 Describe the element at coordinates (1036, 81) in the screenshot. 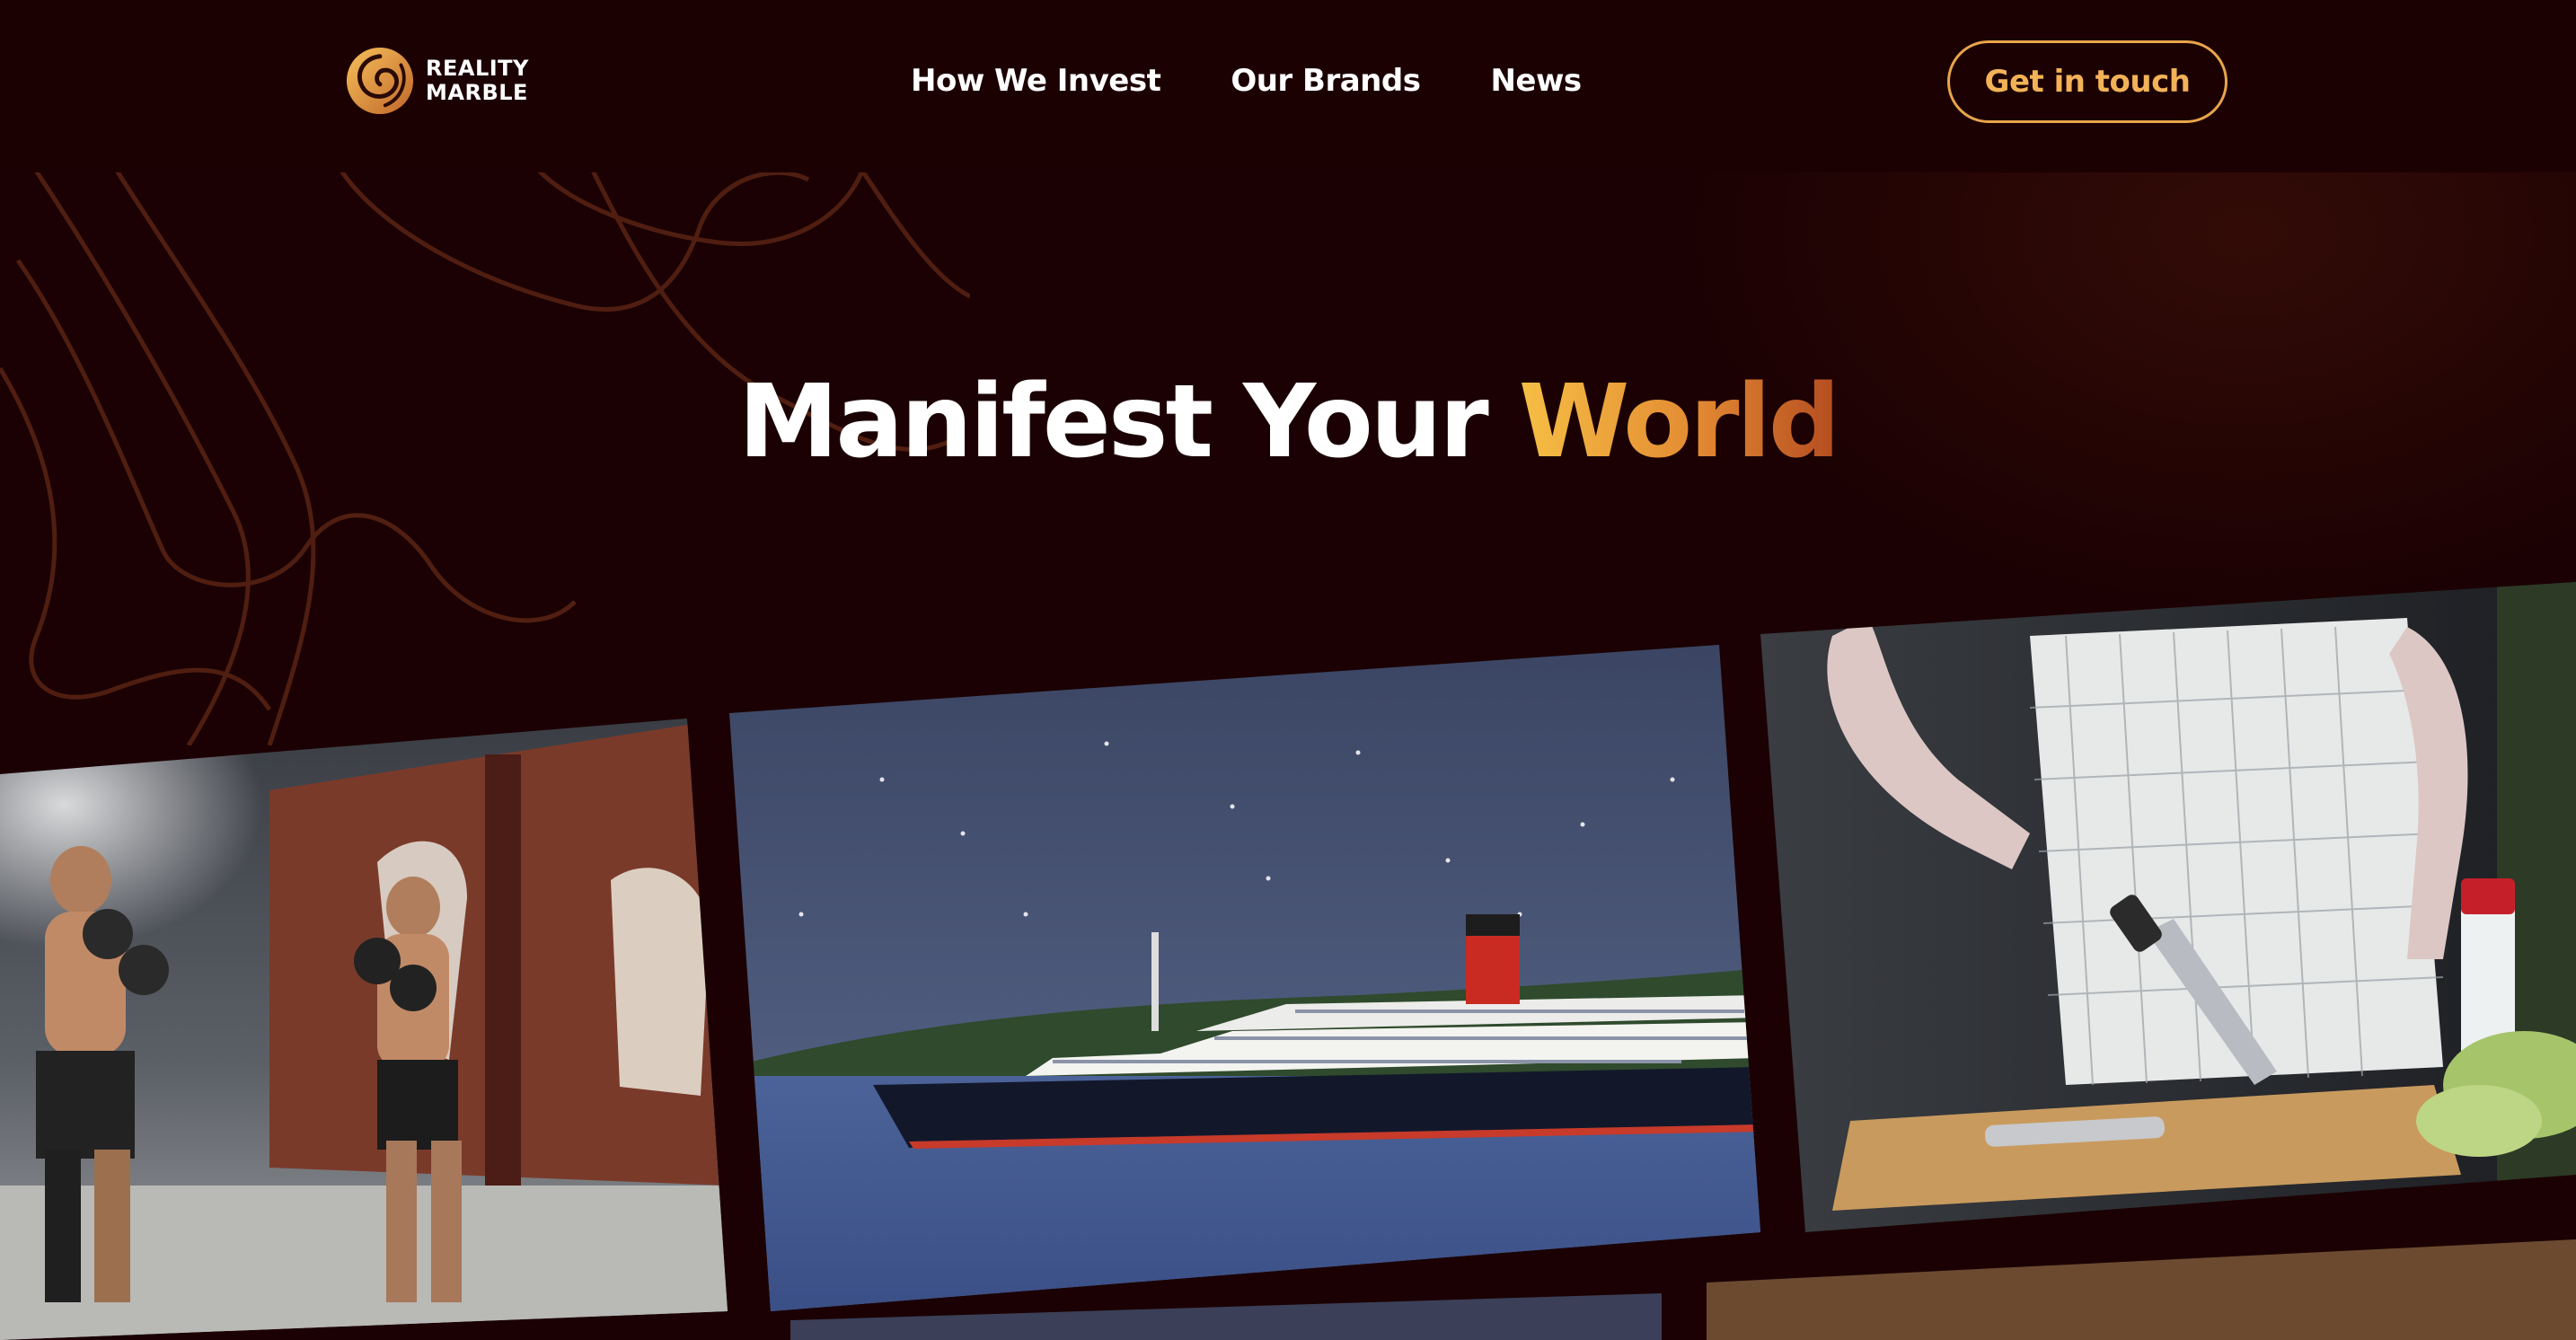

I see `nav-how-we-invest: How We Invest` at that location.